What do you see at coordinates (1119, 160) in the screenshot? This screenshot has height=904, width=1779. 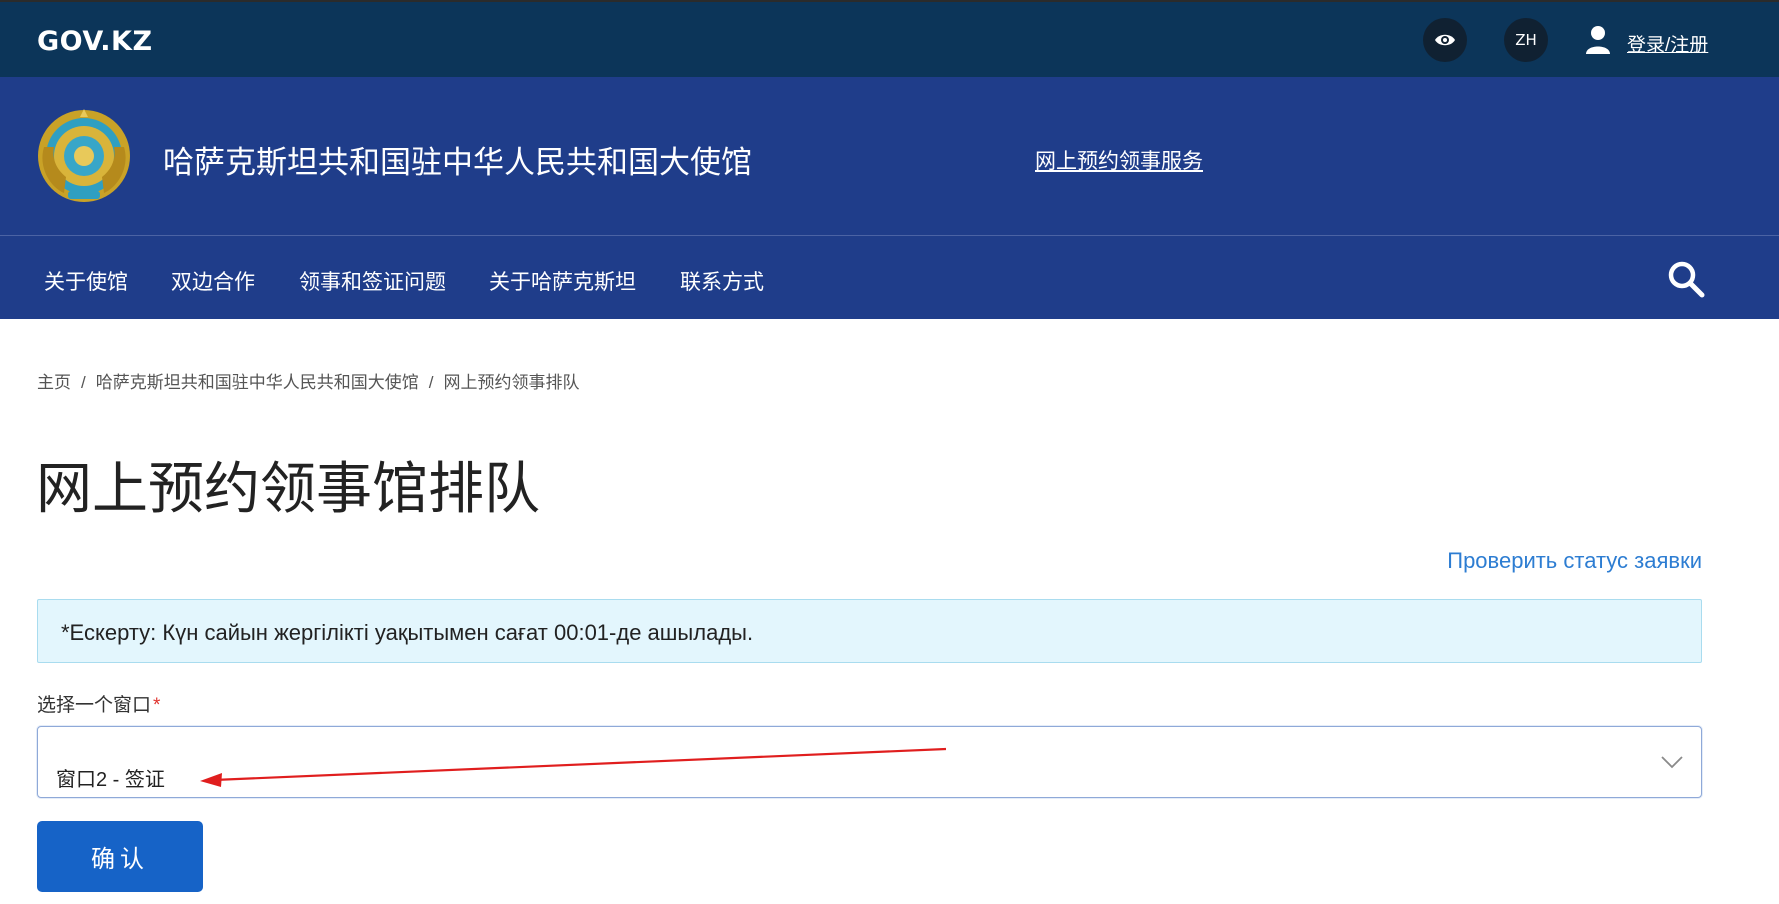 I see `online-consular-service-link: 网上预约领事服务` at bounding box center [1119, 160].